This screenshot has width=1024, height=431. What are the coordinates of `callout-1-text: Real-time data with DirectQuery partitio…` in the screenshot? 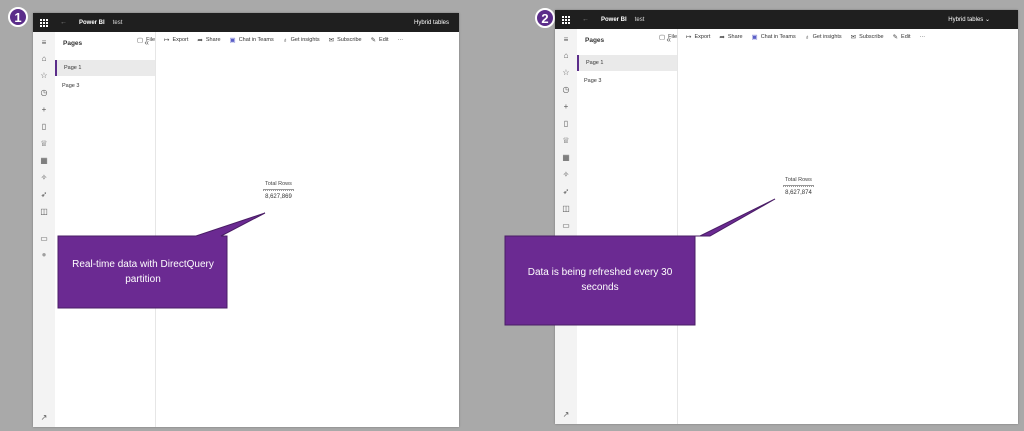 It's located at (143, 272).